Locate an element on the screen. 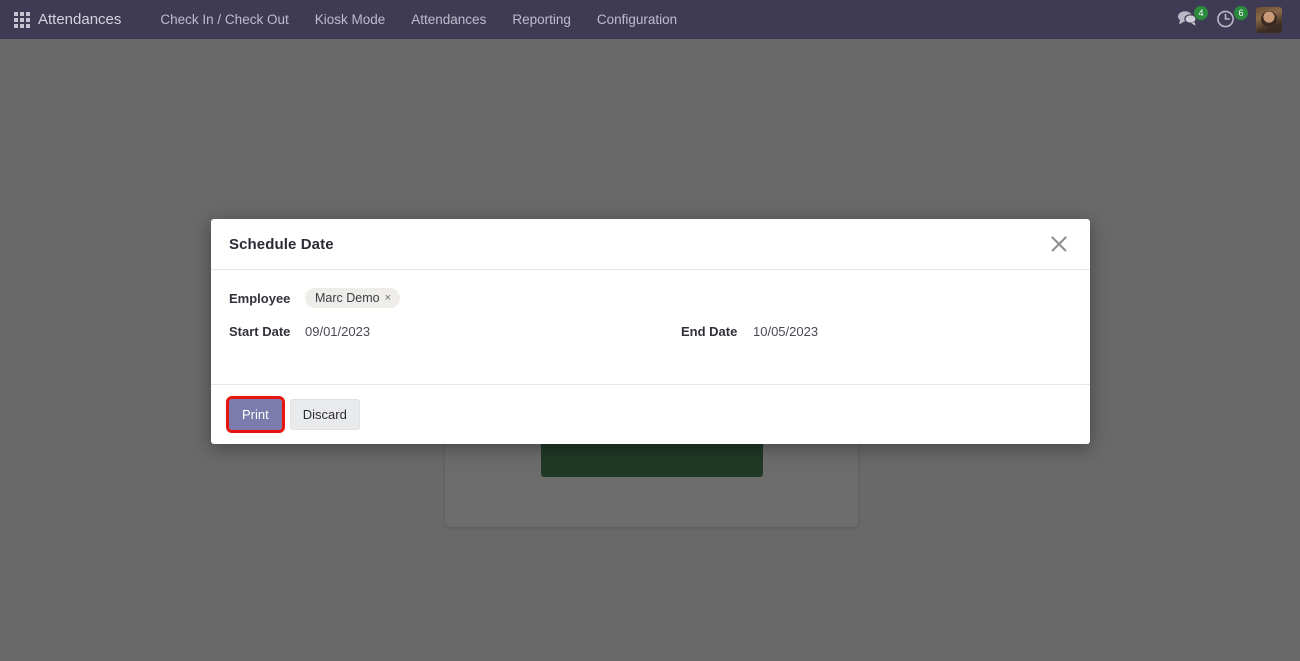 This screenshot has height=661, width=1300. print-button: Print is located at coordinates (255, 414).